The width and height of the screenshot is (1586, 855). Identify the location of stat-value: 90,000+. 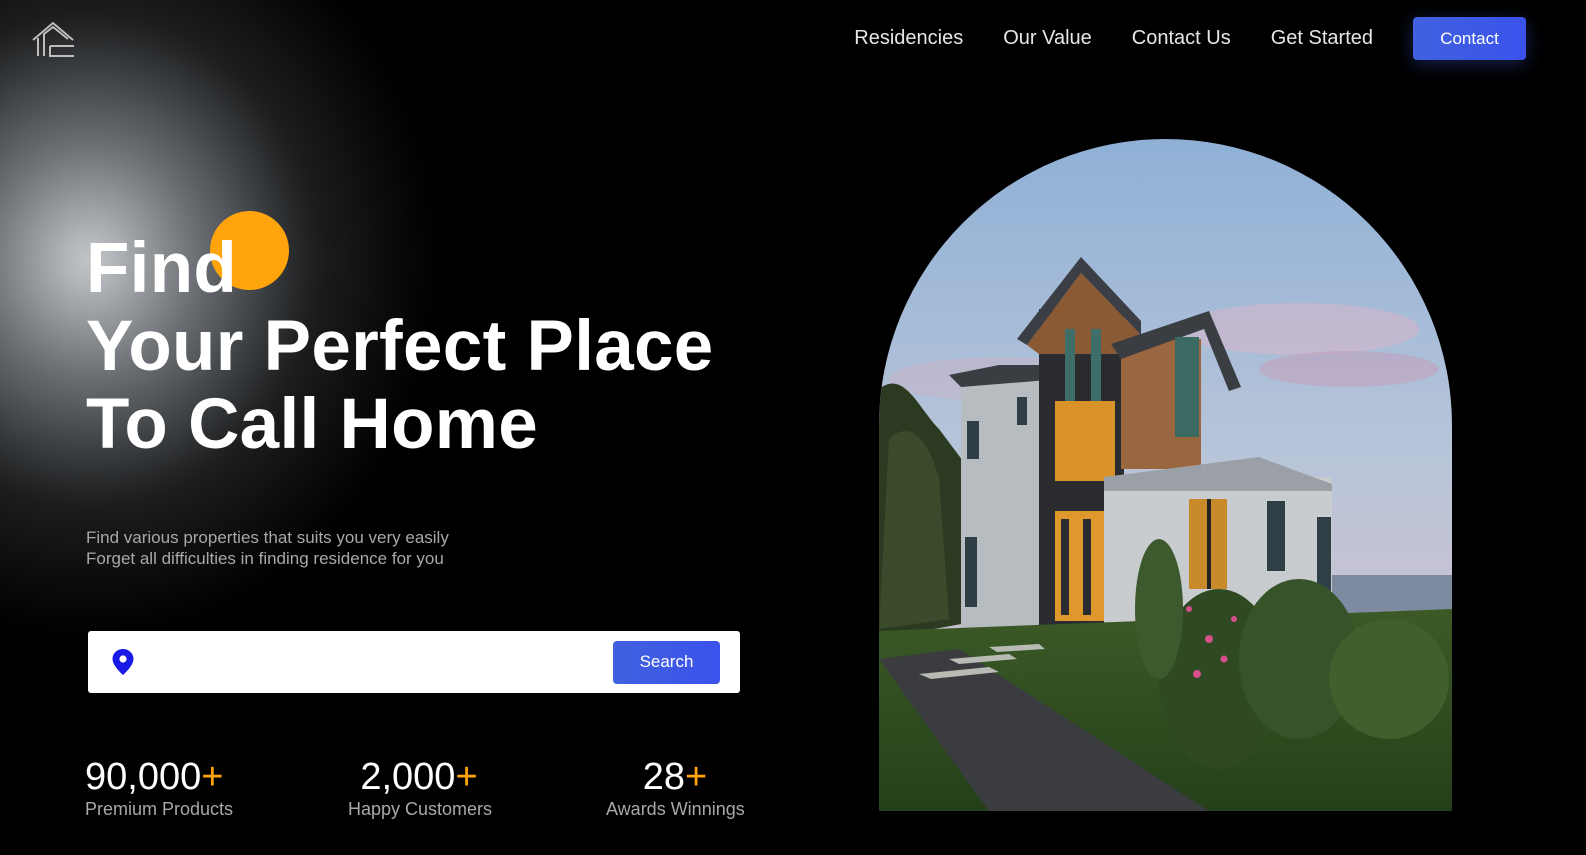
(159, 777).